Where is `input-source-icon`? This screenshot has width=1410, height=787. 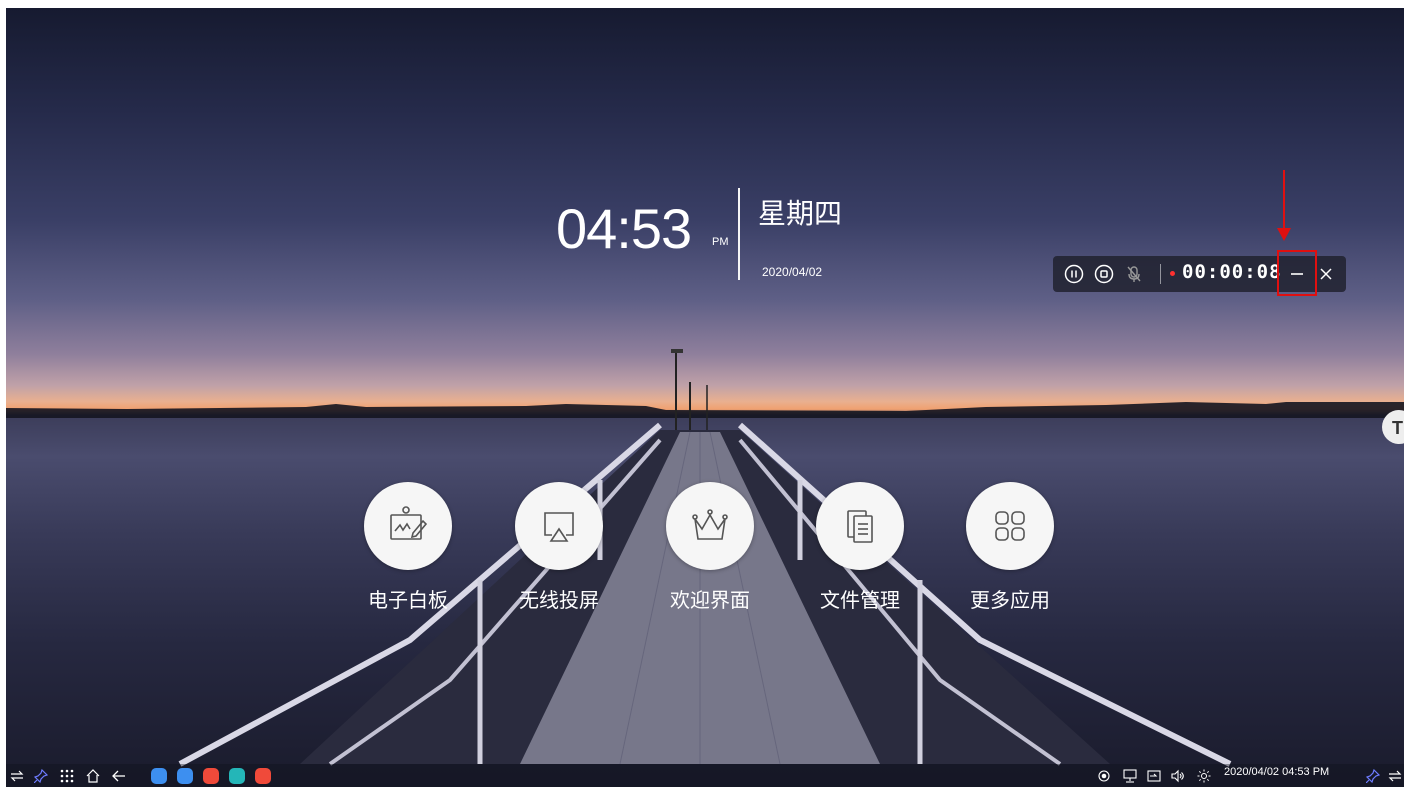 input-source-icon is located at coordinates (1154, 775).